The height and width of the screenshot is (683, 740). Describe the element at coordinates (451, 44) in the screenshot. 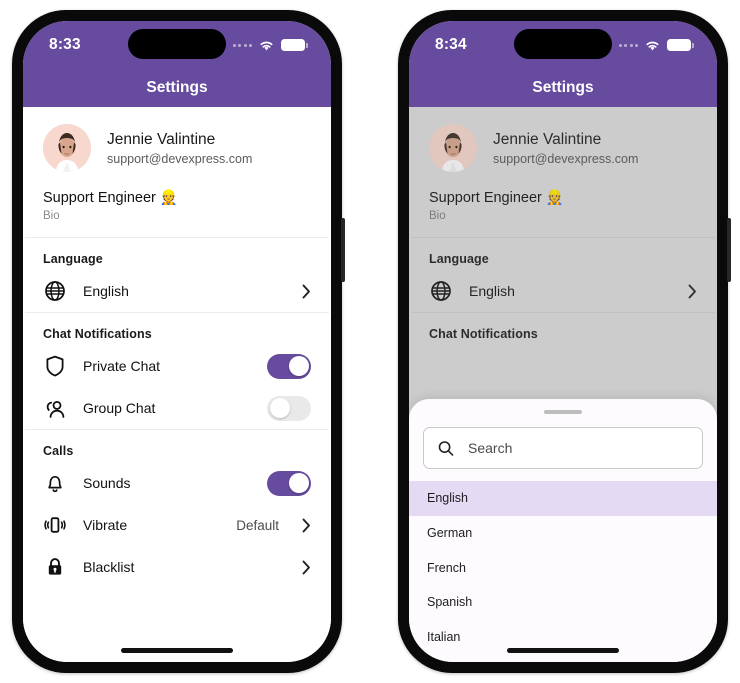

I see `status-time: 8:34` at that location.